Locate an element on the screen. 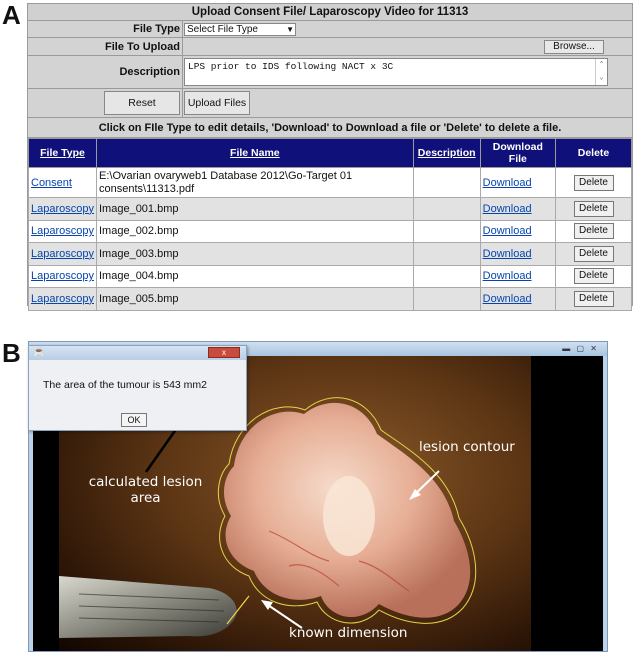 The width and height of the screenshot is (633, 652). area-result-dialog: ☕ x The area of the tumour is 543 mm2 OK is located at coordinates (137, 388).